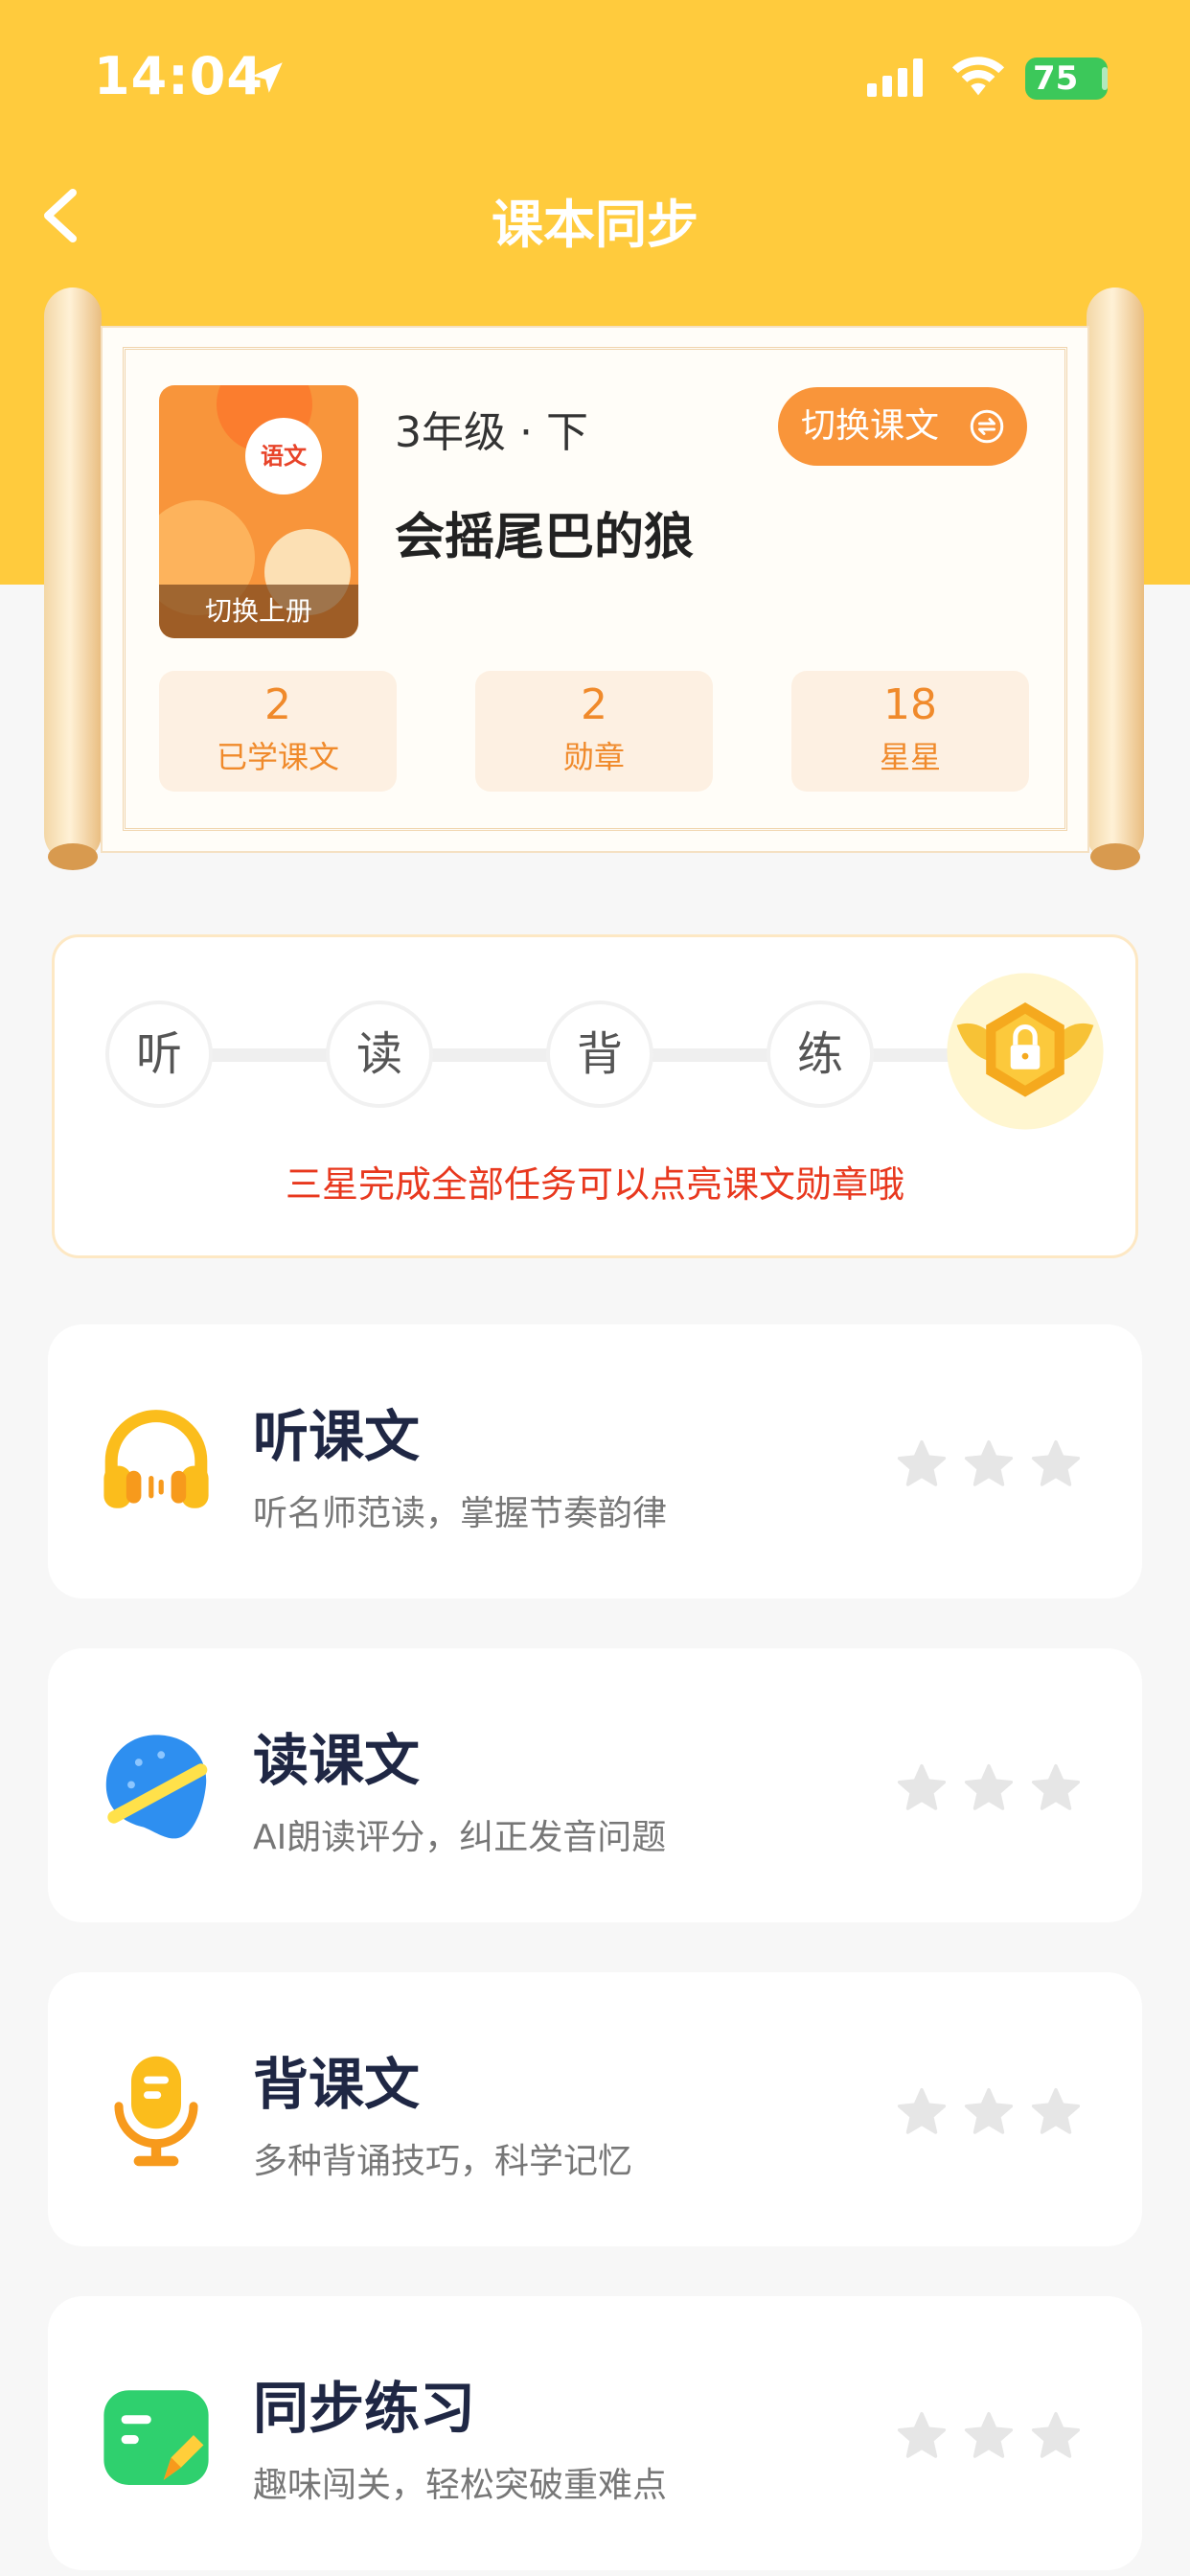 This screenshot has height=2576, width=1190. What do you see at coordinates (1115, 575) in the screenshot?
I see `scroll-roll-right` at bounding box center [1115, 575].